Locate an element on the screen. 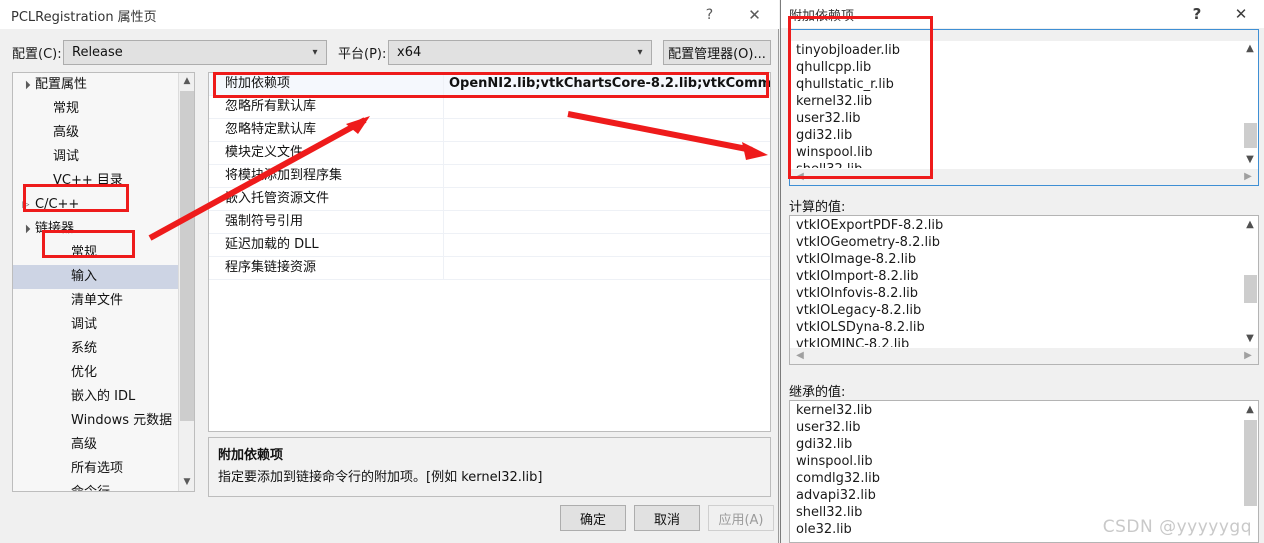  evaluated-item: vtkIOImport-8.2.lib is located at coordinates (1019, 276).